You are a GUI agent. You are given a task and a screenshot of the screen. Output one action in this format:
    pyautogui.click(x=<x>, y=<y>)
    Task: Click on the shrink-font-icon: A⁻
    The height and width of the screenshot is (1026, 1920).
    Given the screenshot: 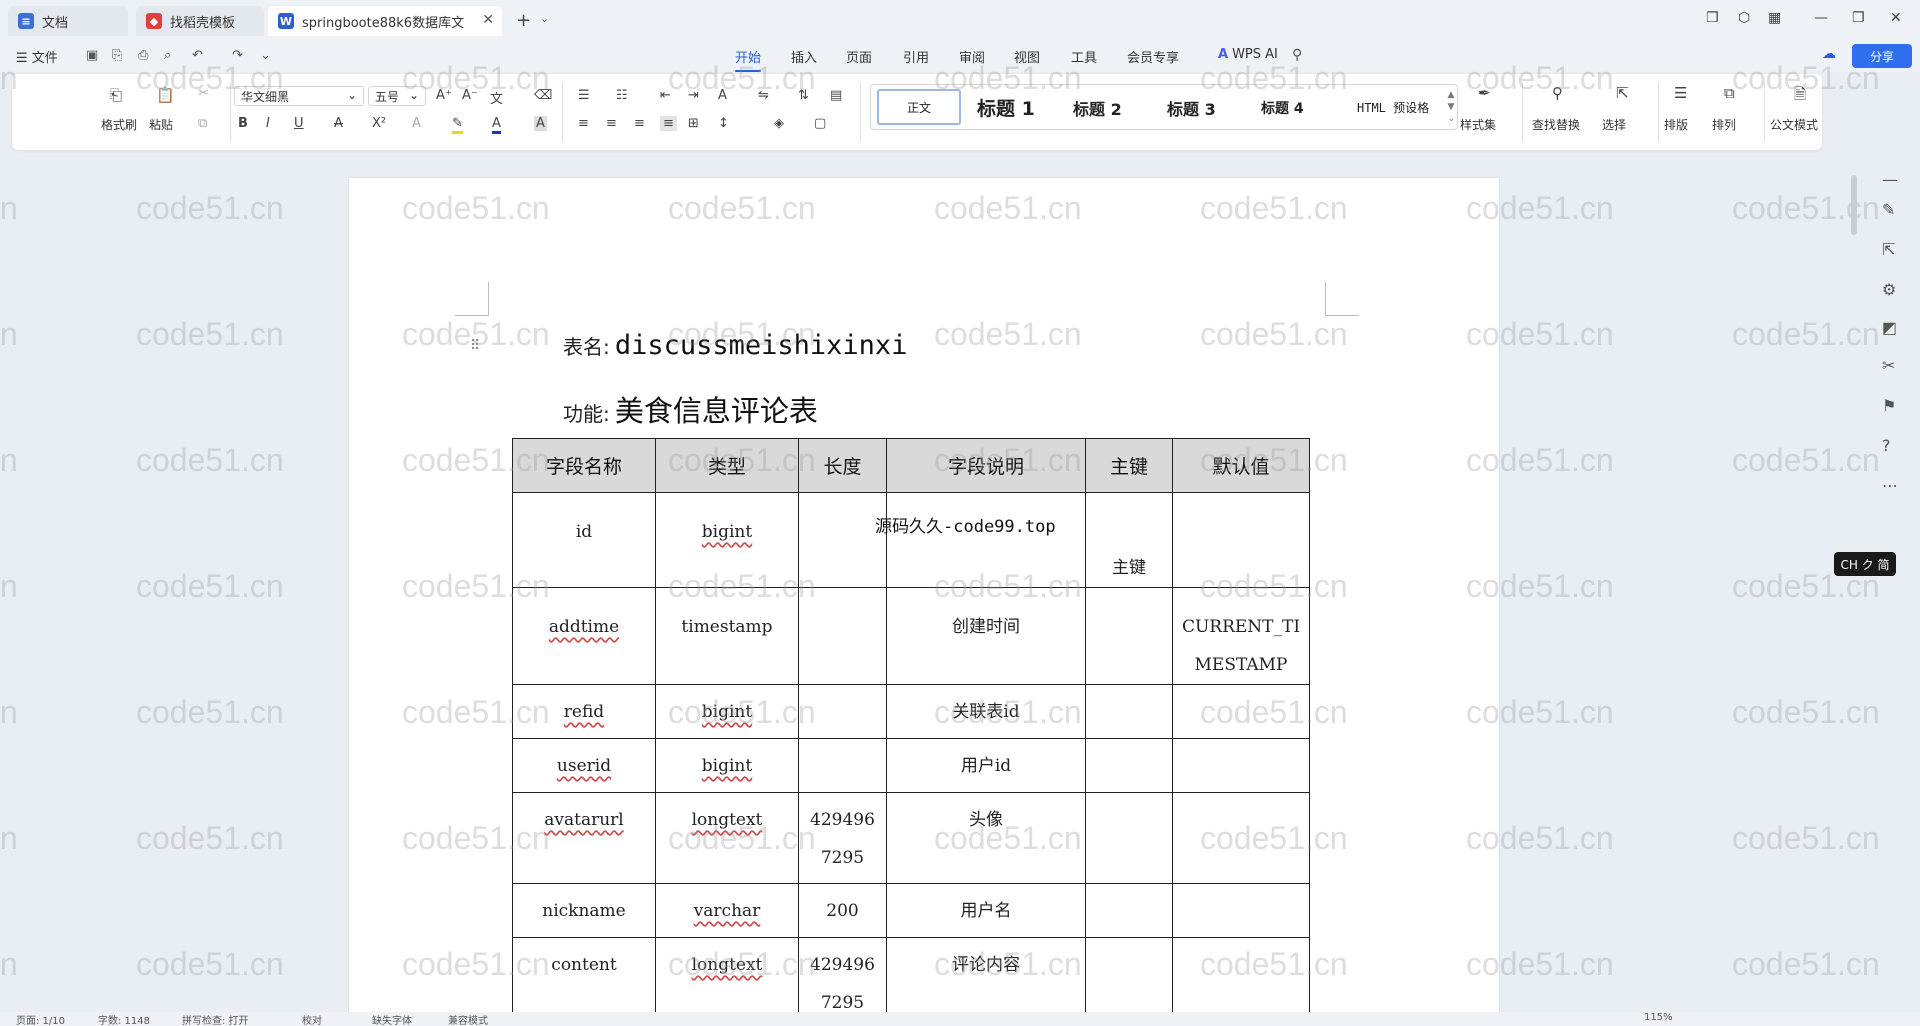 What is the action you would take?
    pyautogui.click(x=470, y=95)
    